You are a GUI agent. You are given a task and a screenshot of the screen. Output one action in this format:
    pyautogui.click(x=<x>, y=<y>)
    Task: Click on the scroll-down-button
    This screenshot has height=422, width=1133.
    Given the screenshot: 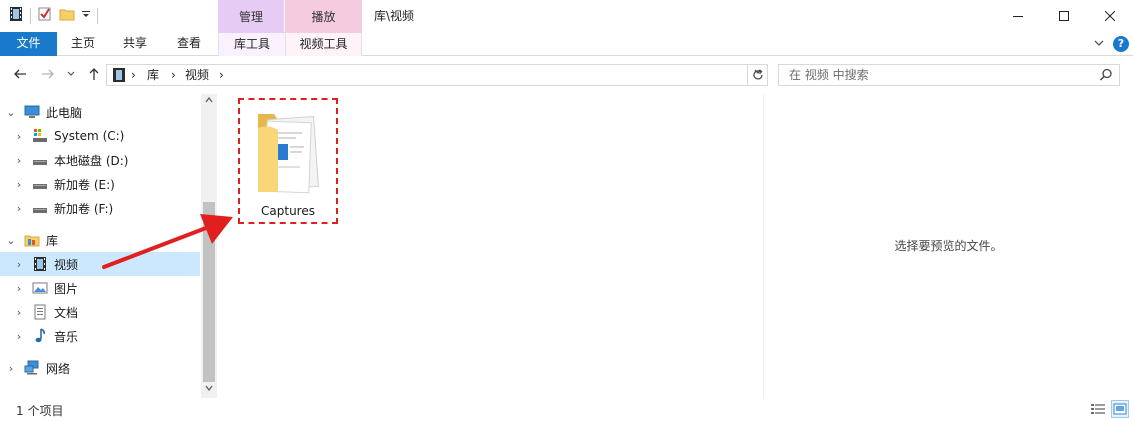 What is the action you would take?
    pyautogui.click(x=209, y=390)
    